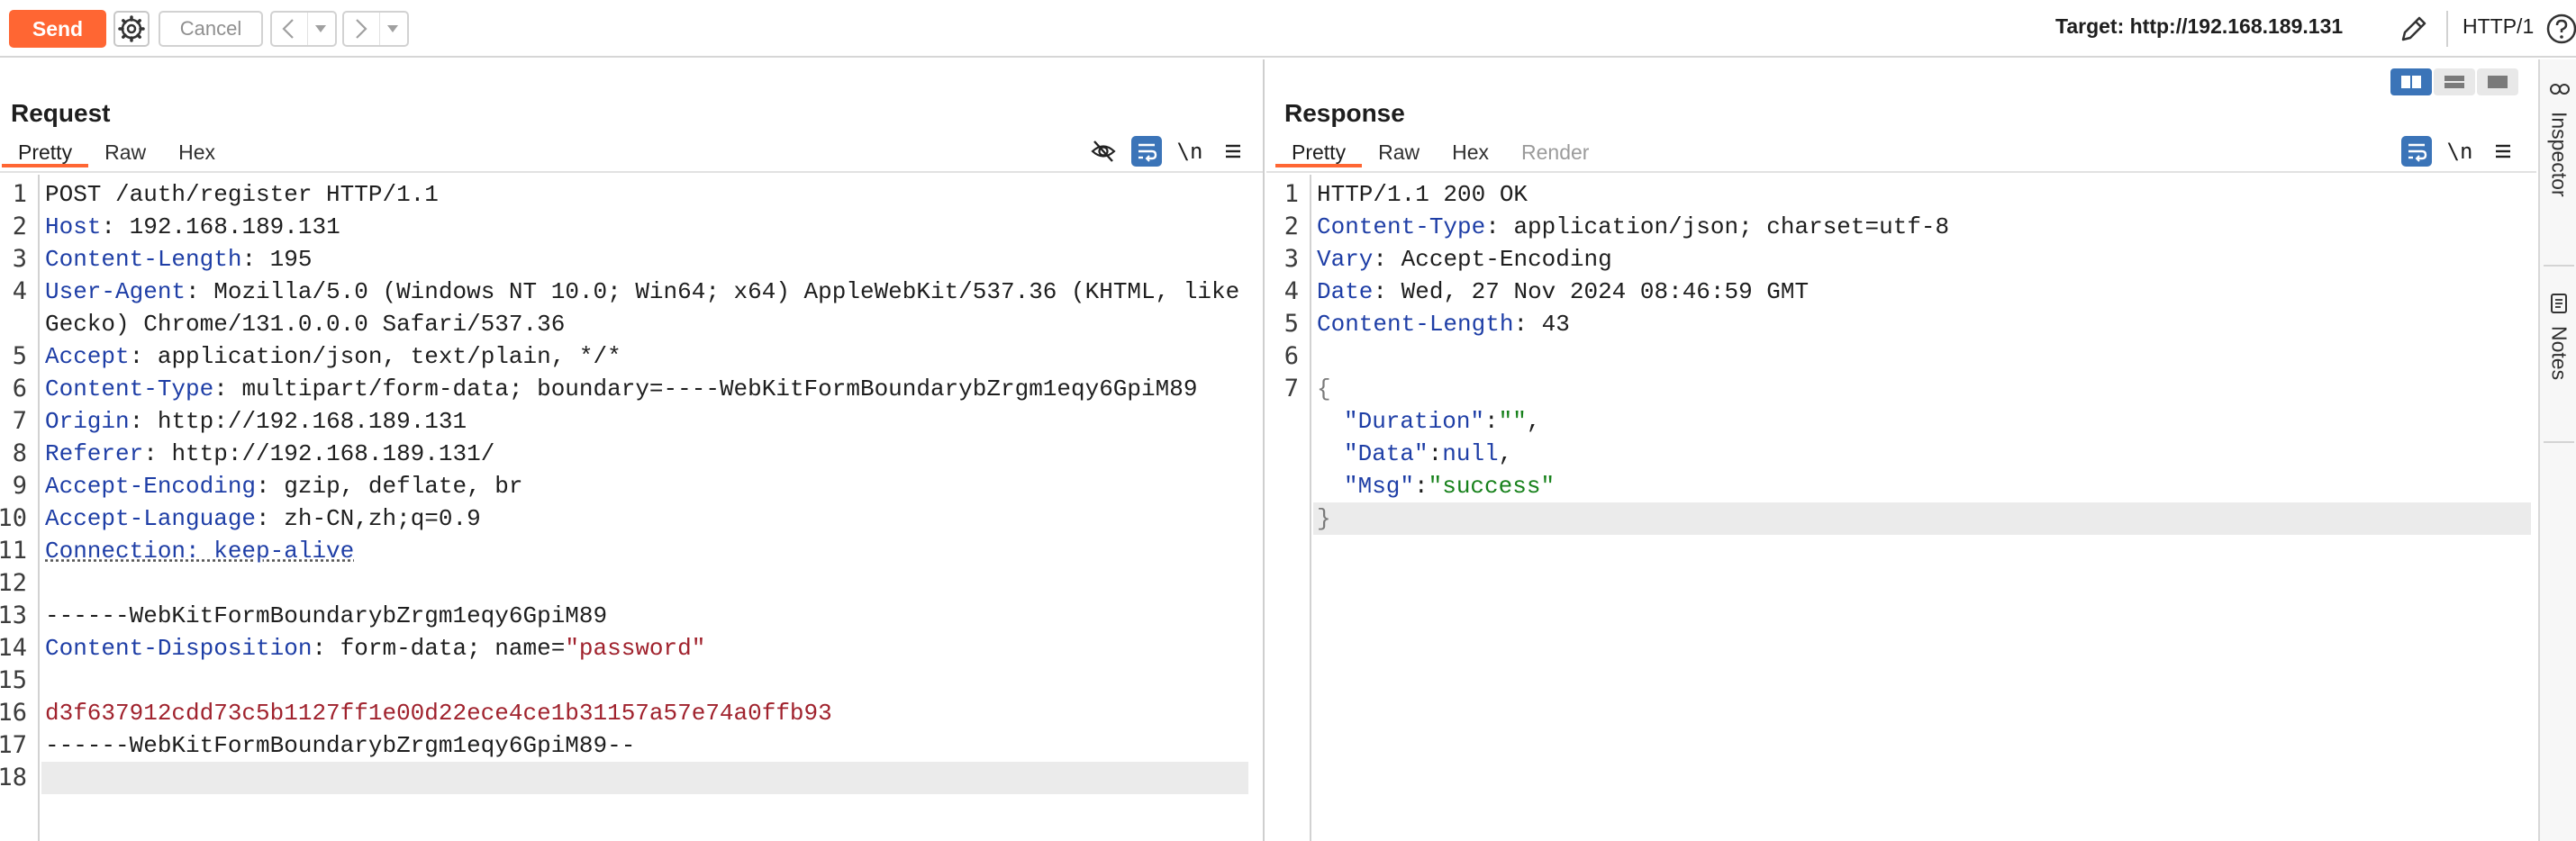 This screenshot has width=2576, height=841. Describe the element at coordinates (645, 778) in the screenshot. I see `request-current-line` at that location.